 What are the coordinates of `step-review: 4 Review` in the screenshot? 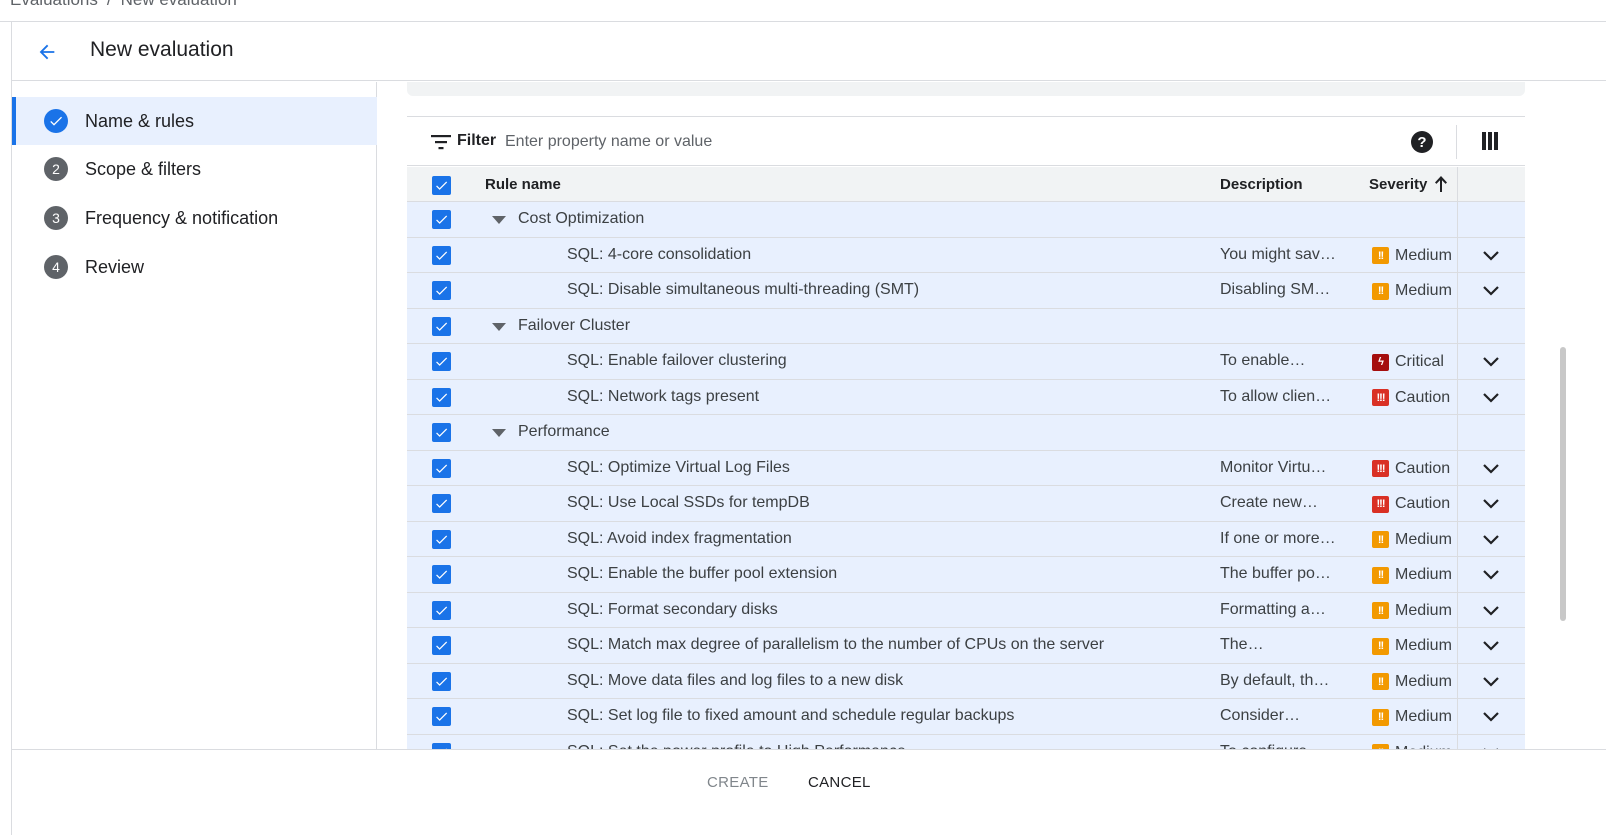 It's located at (194, 267).